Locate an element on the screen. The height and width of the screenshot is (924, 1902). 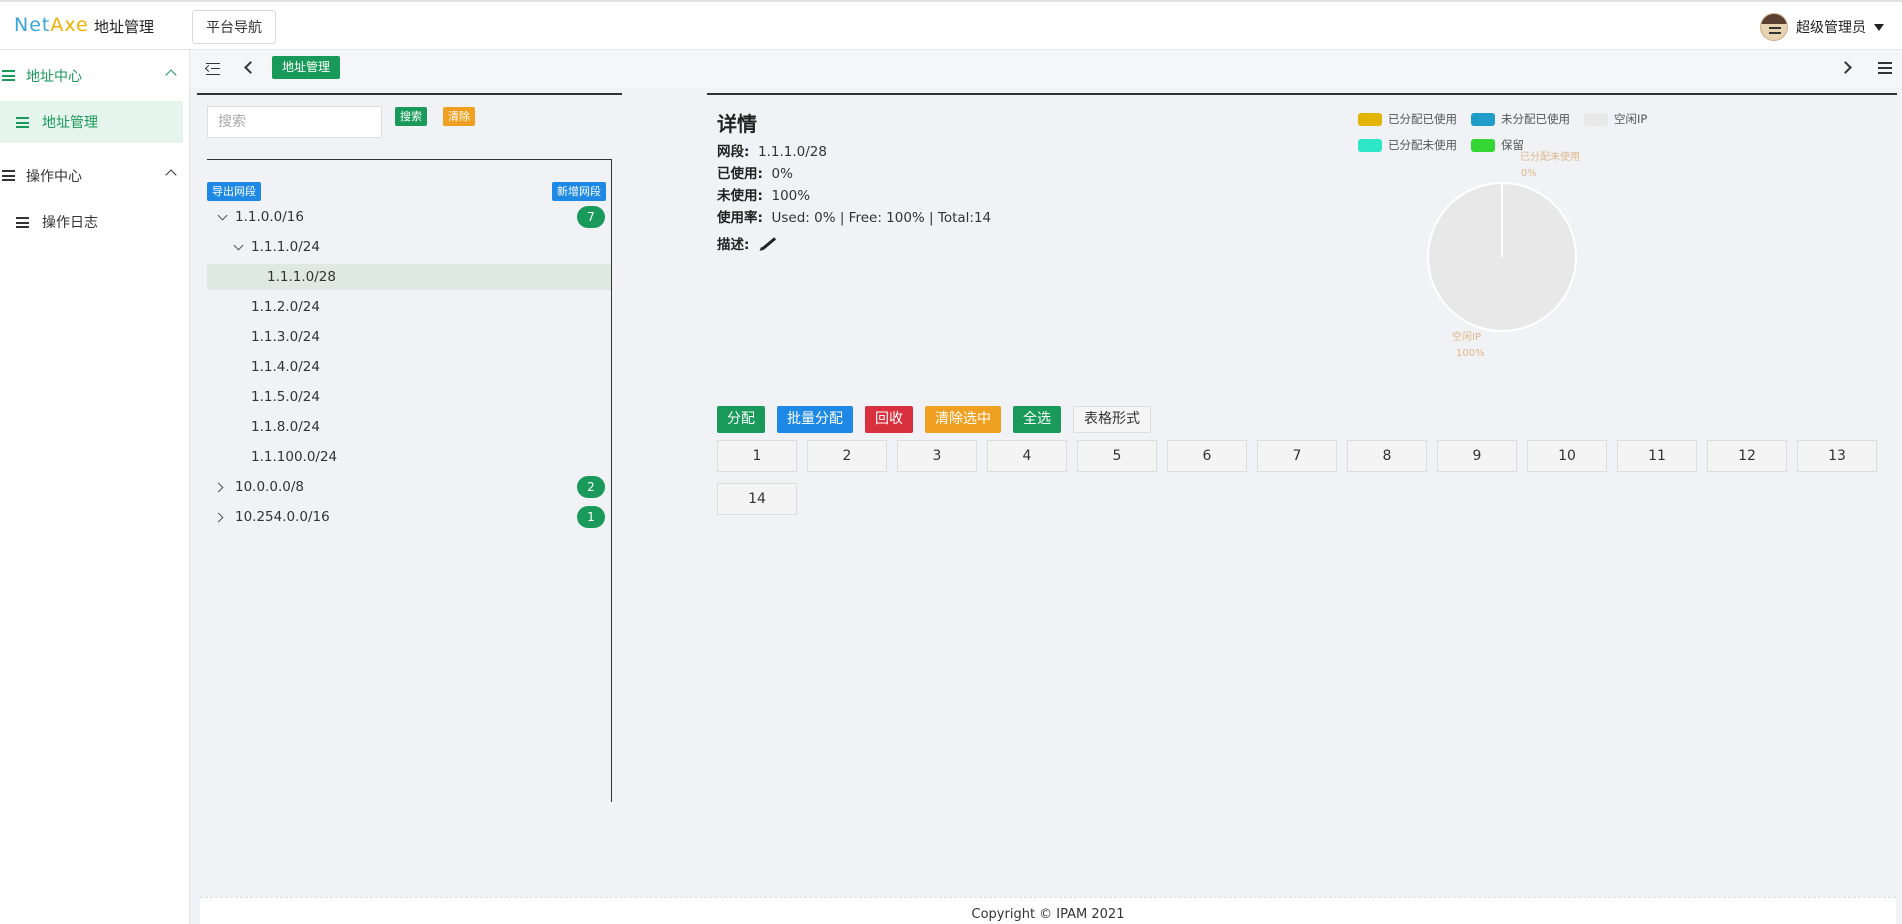
clear-button: 清除 is located at coordinates (459, 116).